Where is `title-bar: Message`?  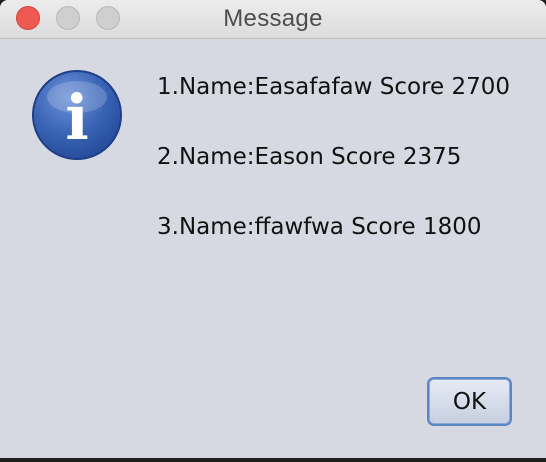 title-bar: Message is located at coordinates (273, 19).